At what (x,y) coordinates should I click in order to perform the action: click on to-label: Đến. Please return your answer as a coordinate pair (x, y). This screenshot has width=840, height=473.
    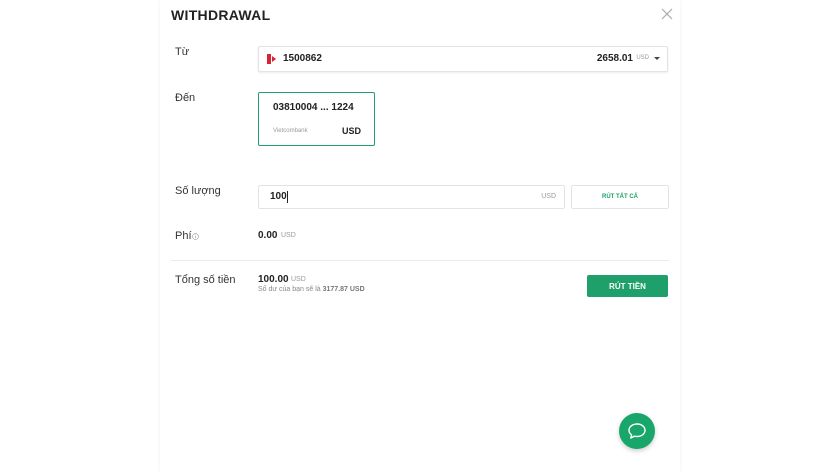
    Looking at the image, I should click on (185, 98).